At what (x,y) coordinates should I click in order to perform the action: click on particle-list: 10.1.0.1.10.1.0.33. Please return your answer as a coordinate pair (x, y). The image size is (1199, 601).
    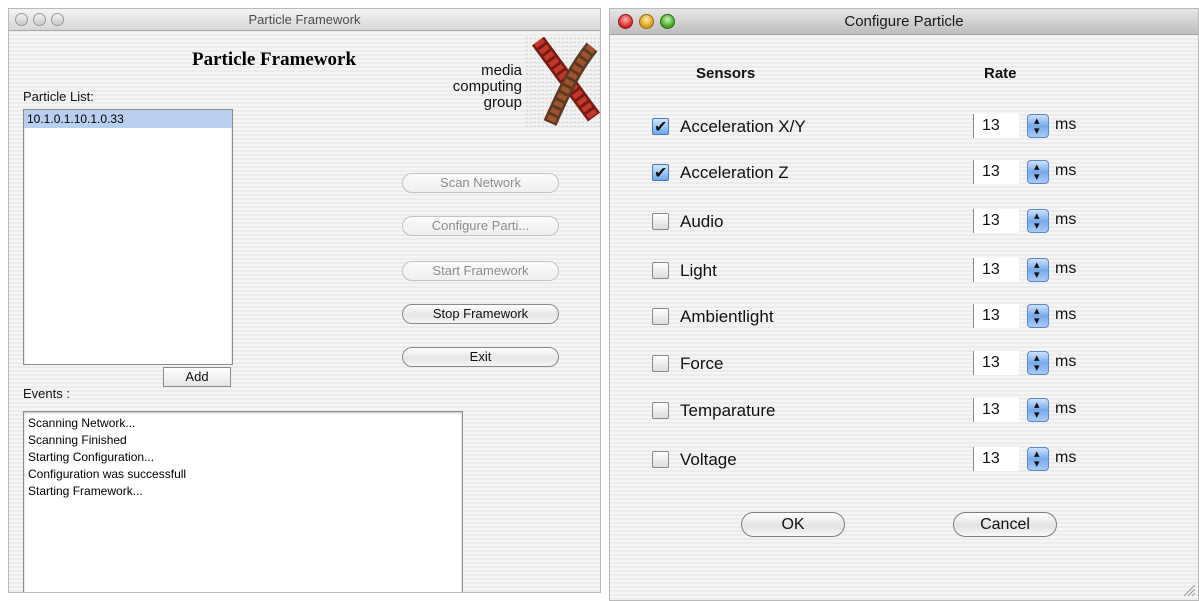
    Looking at the image, I should click on (128, 237).